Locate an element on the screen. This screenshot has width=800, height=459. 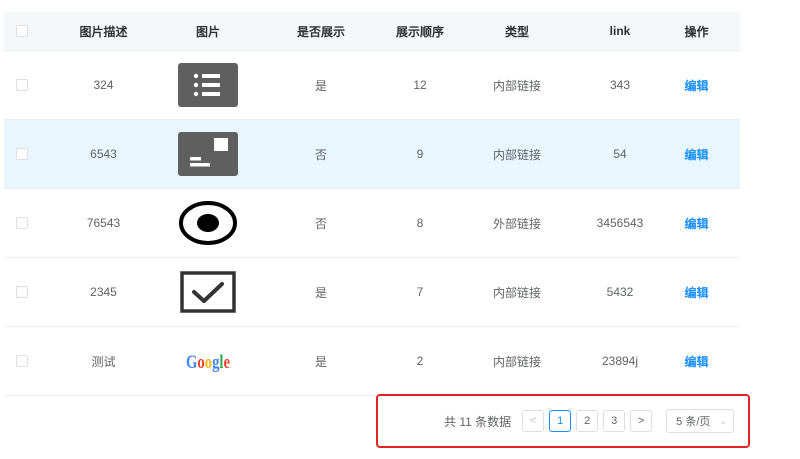
card-icon is located at coordinates (208, 154).